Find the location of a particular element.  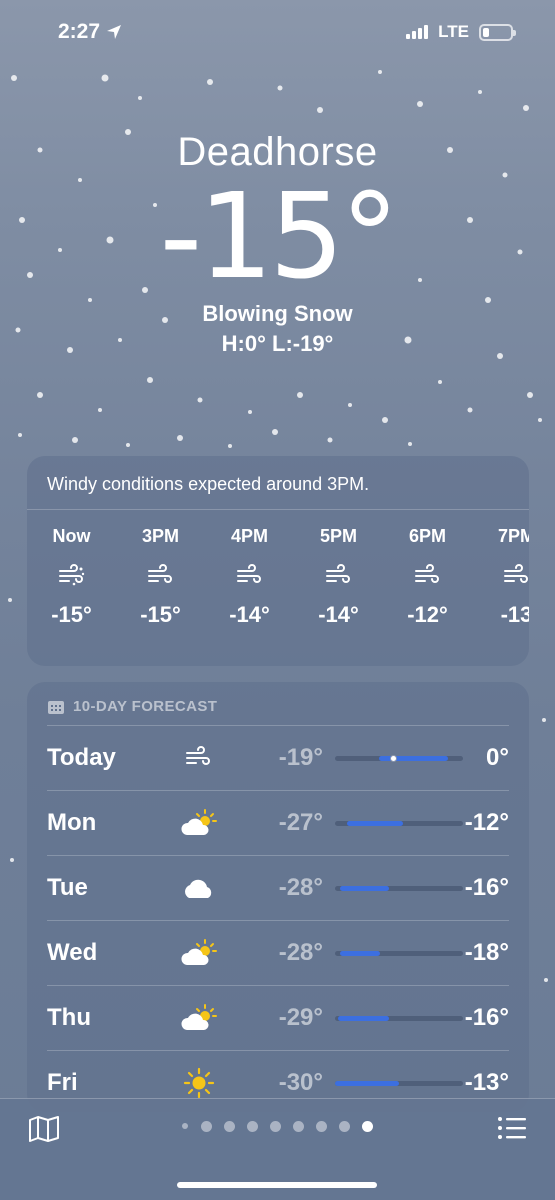

current-temp-dot is located at coordinates (393, 758).